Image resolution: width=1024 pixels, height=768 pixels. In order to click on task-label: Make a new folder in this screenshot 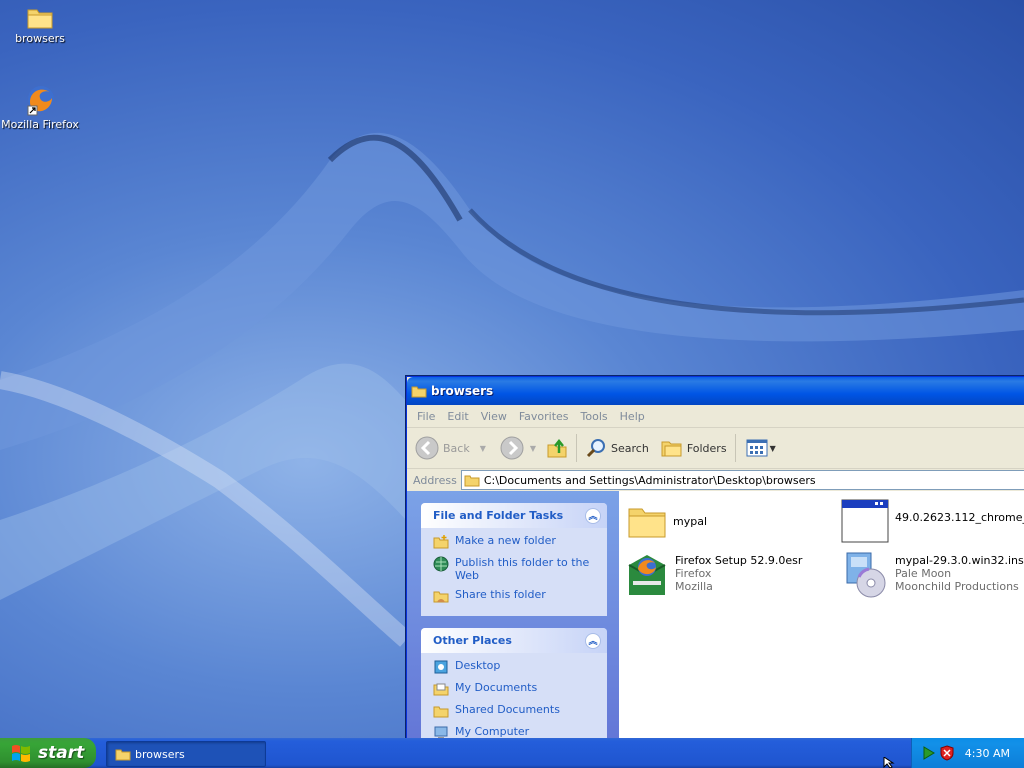, I will do `click(505, 540)`.